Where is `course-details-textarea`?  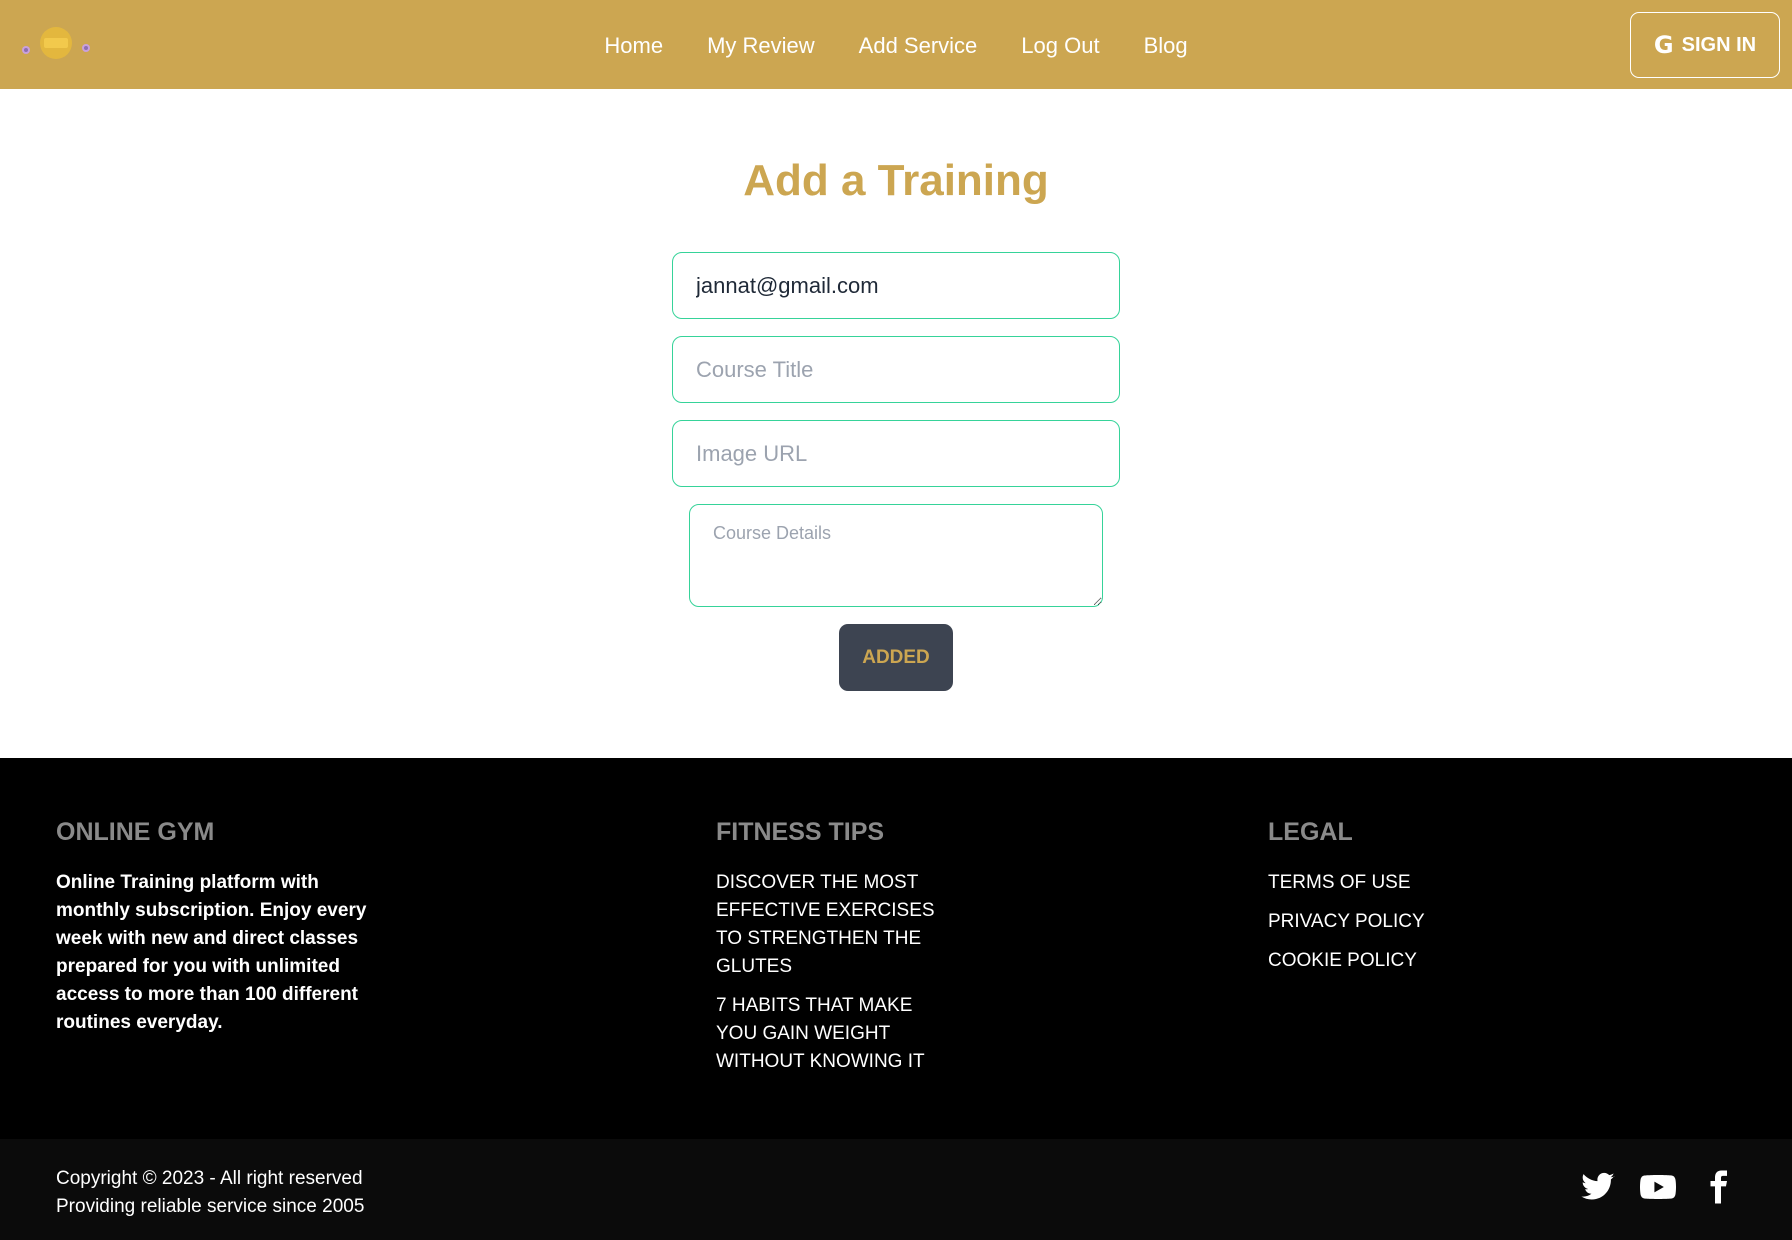
course-details-textarea is located at coordinates (896, 555).